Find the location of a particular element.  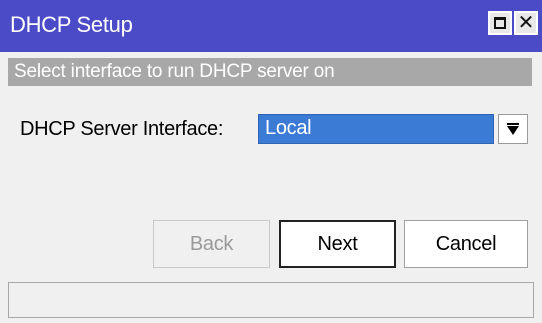

dropdown-arrow-icon is located at coordinates (513, 129).